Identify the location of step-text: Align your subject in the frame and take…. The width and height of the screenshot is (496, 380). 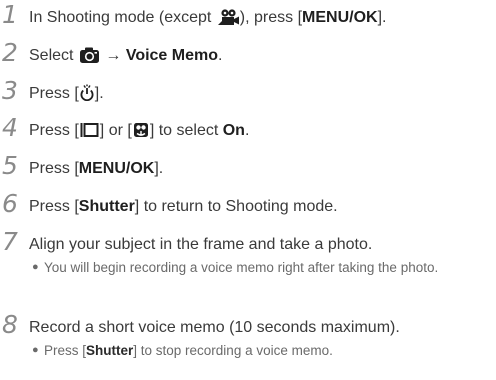
(201, 244).